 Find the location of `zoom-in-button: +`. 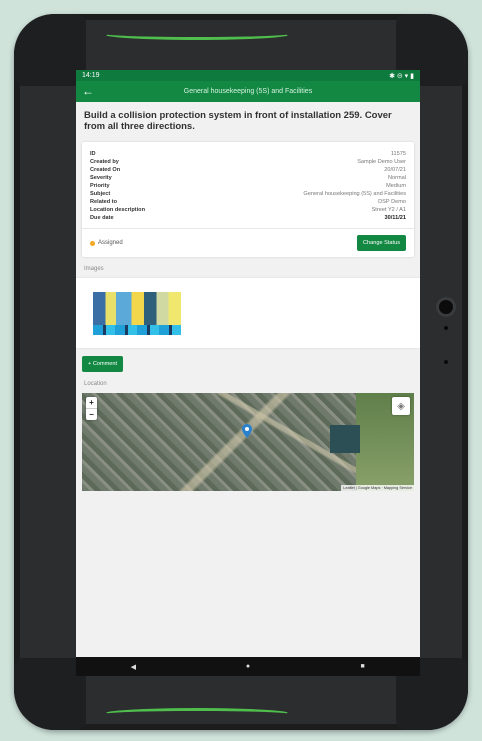

zoom-in-button: + is located at coordinates (91, 402).